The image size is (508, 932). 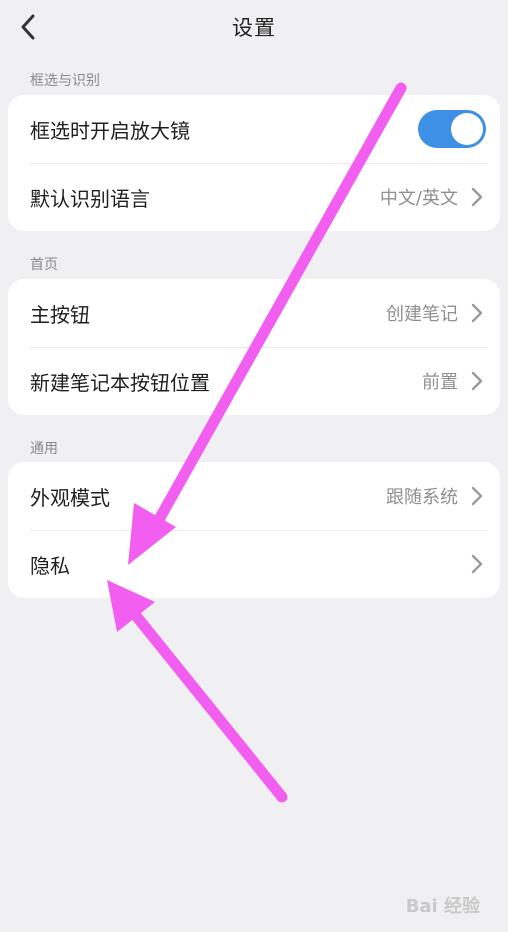 I want to click on section-label-recognition: 框选与识别, so click(x=65, y=81).